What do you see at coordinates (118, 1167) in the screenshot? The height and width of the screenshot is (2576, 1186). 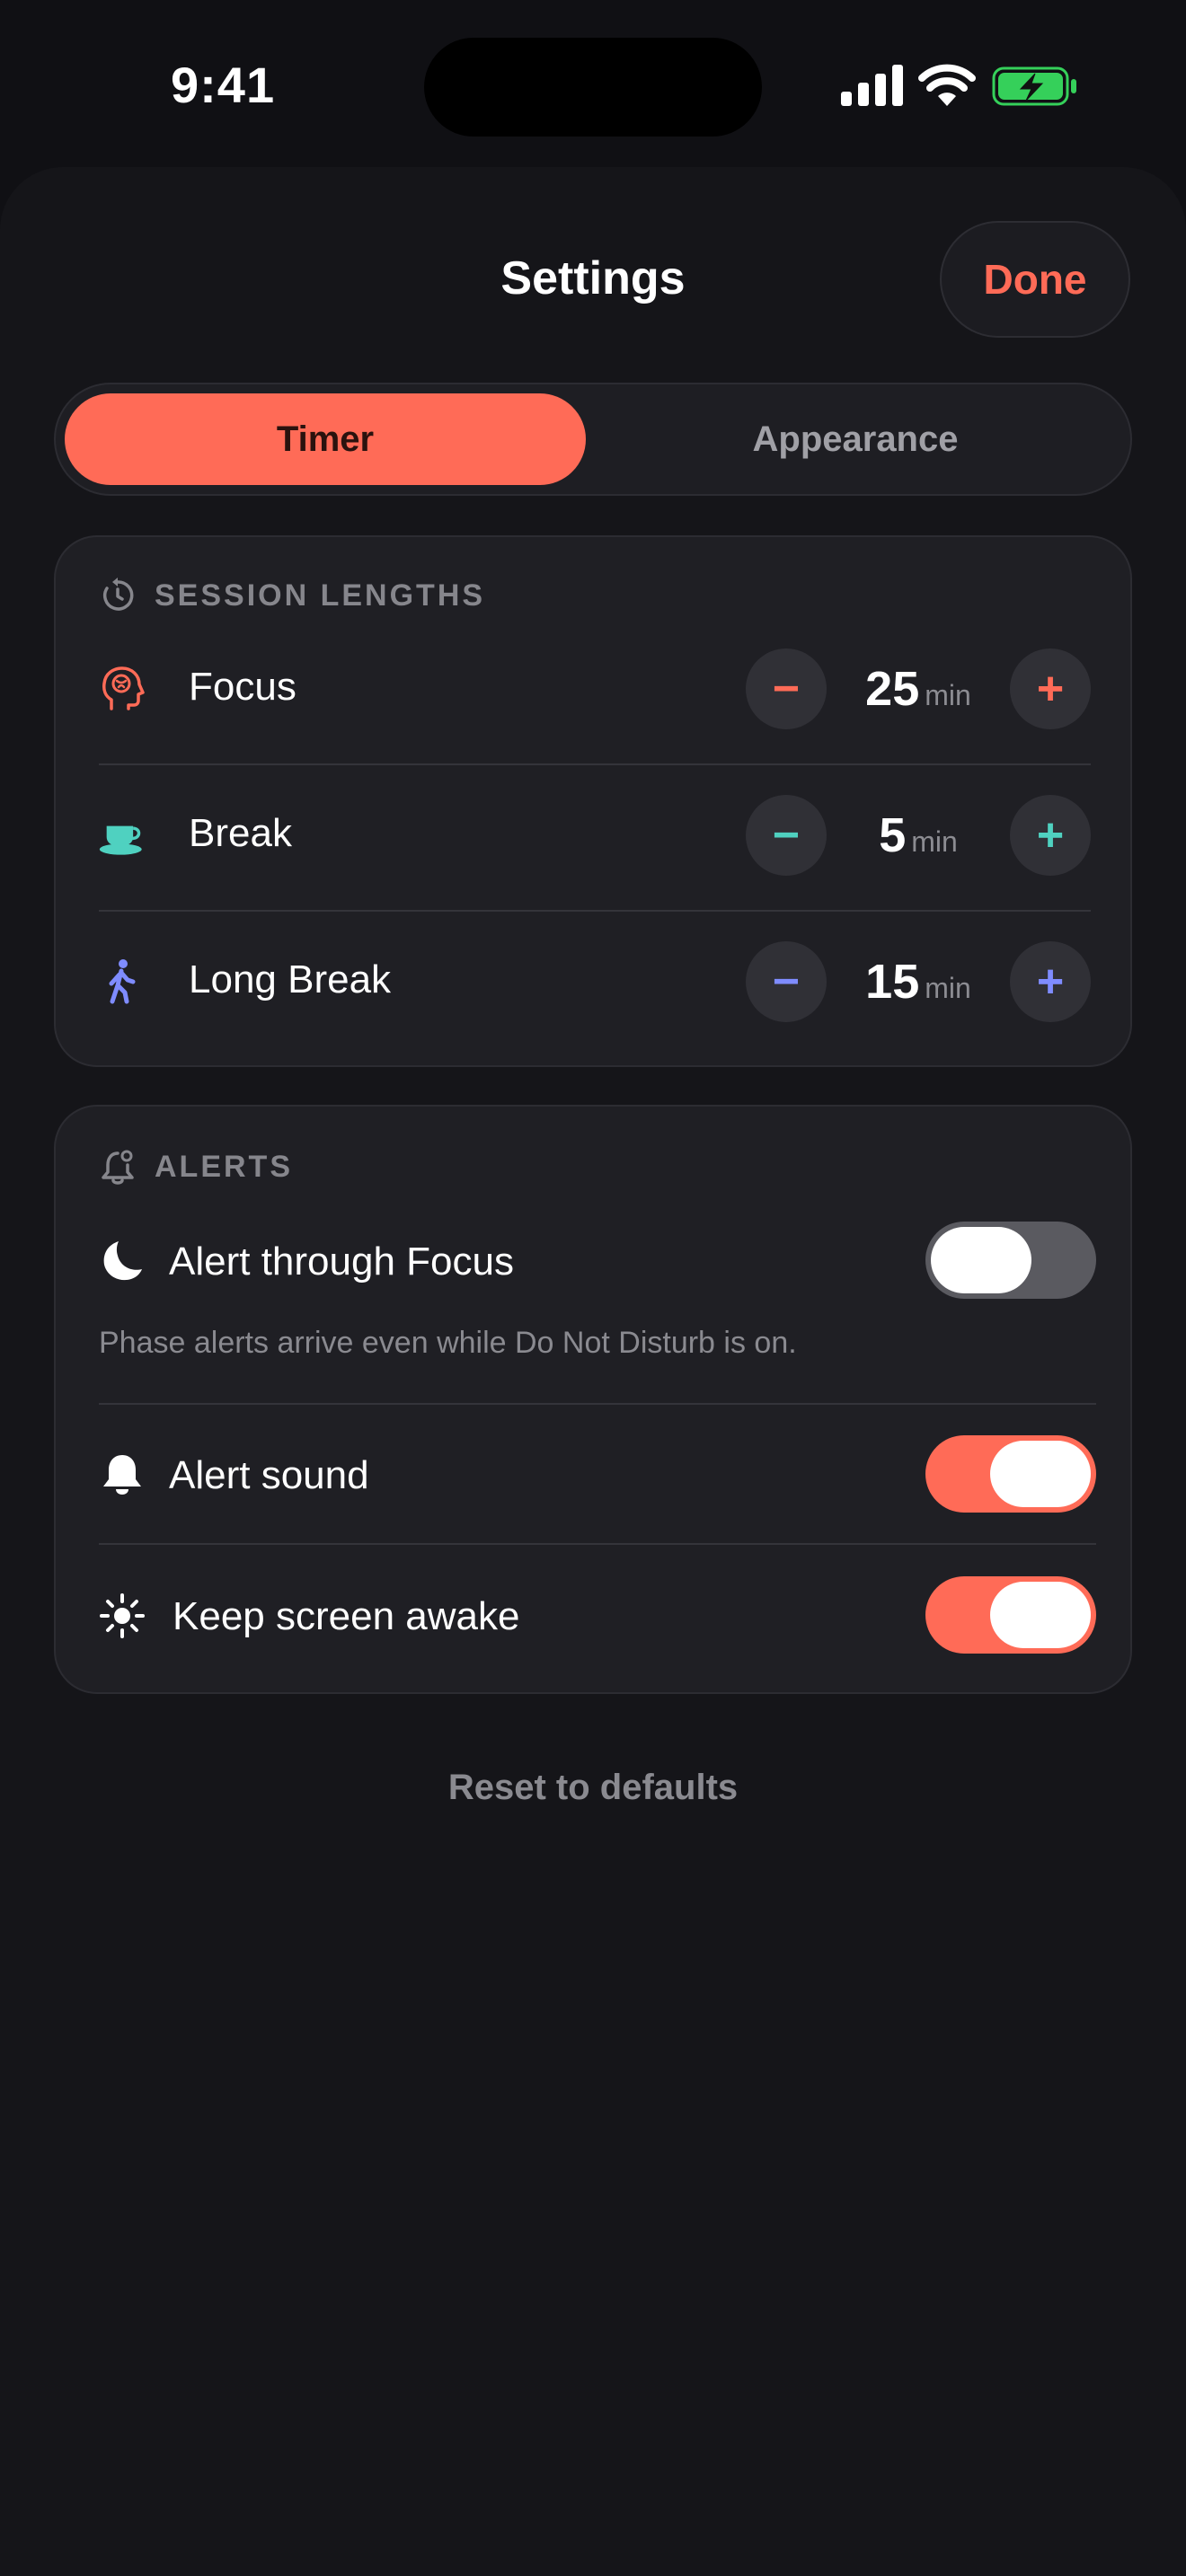 I see `bell-badge-icon` at bounding box center [118, 1167].